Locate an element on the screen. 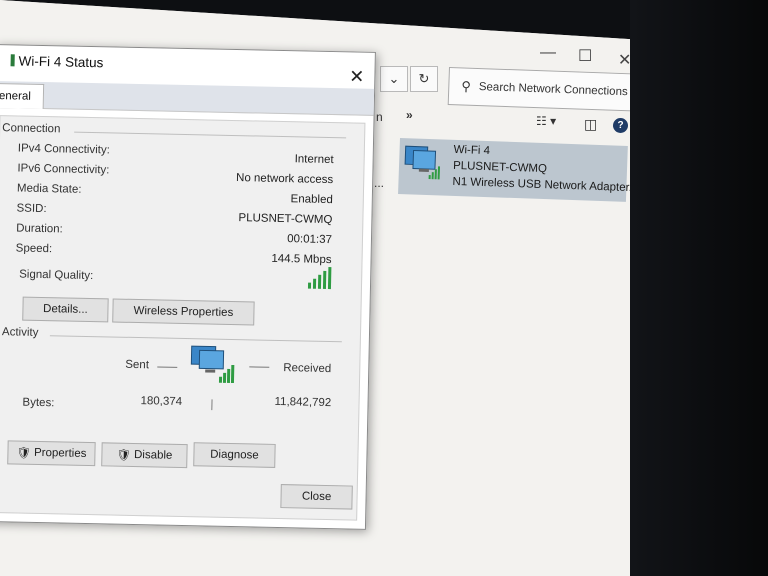 The width and height of the screenshot is (768, 576). signal-quality-label: Signal Quality: is located at coordinates (56, 275).